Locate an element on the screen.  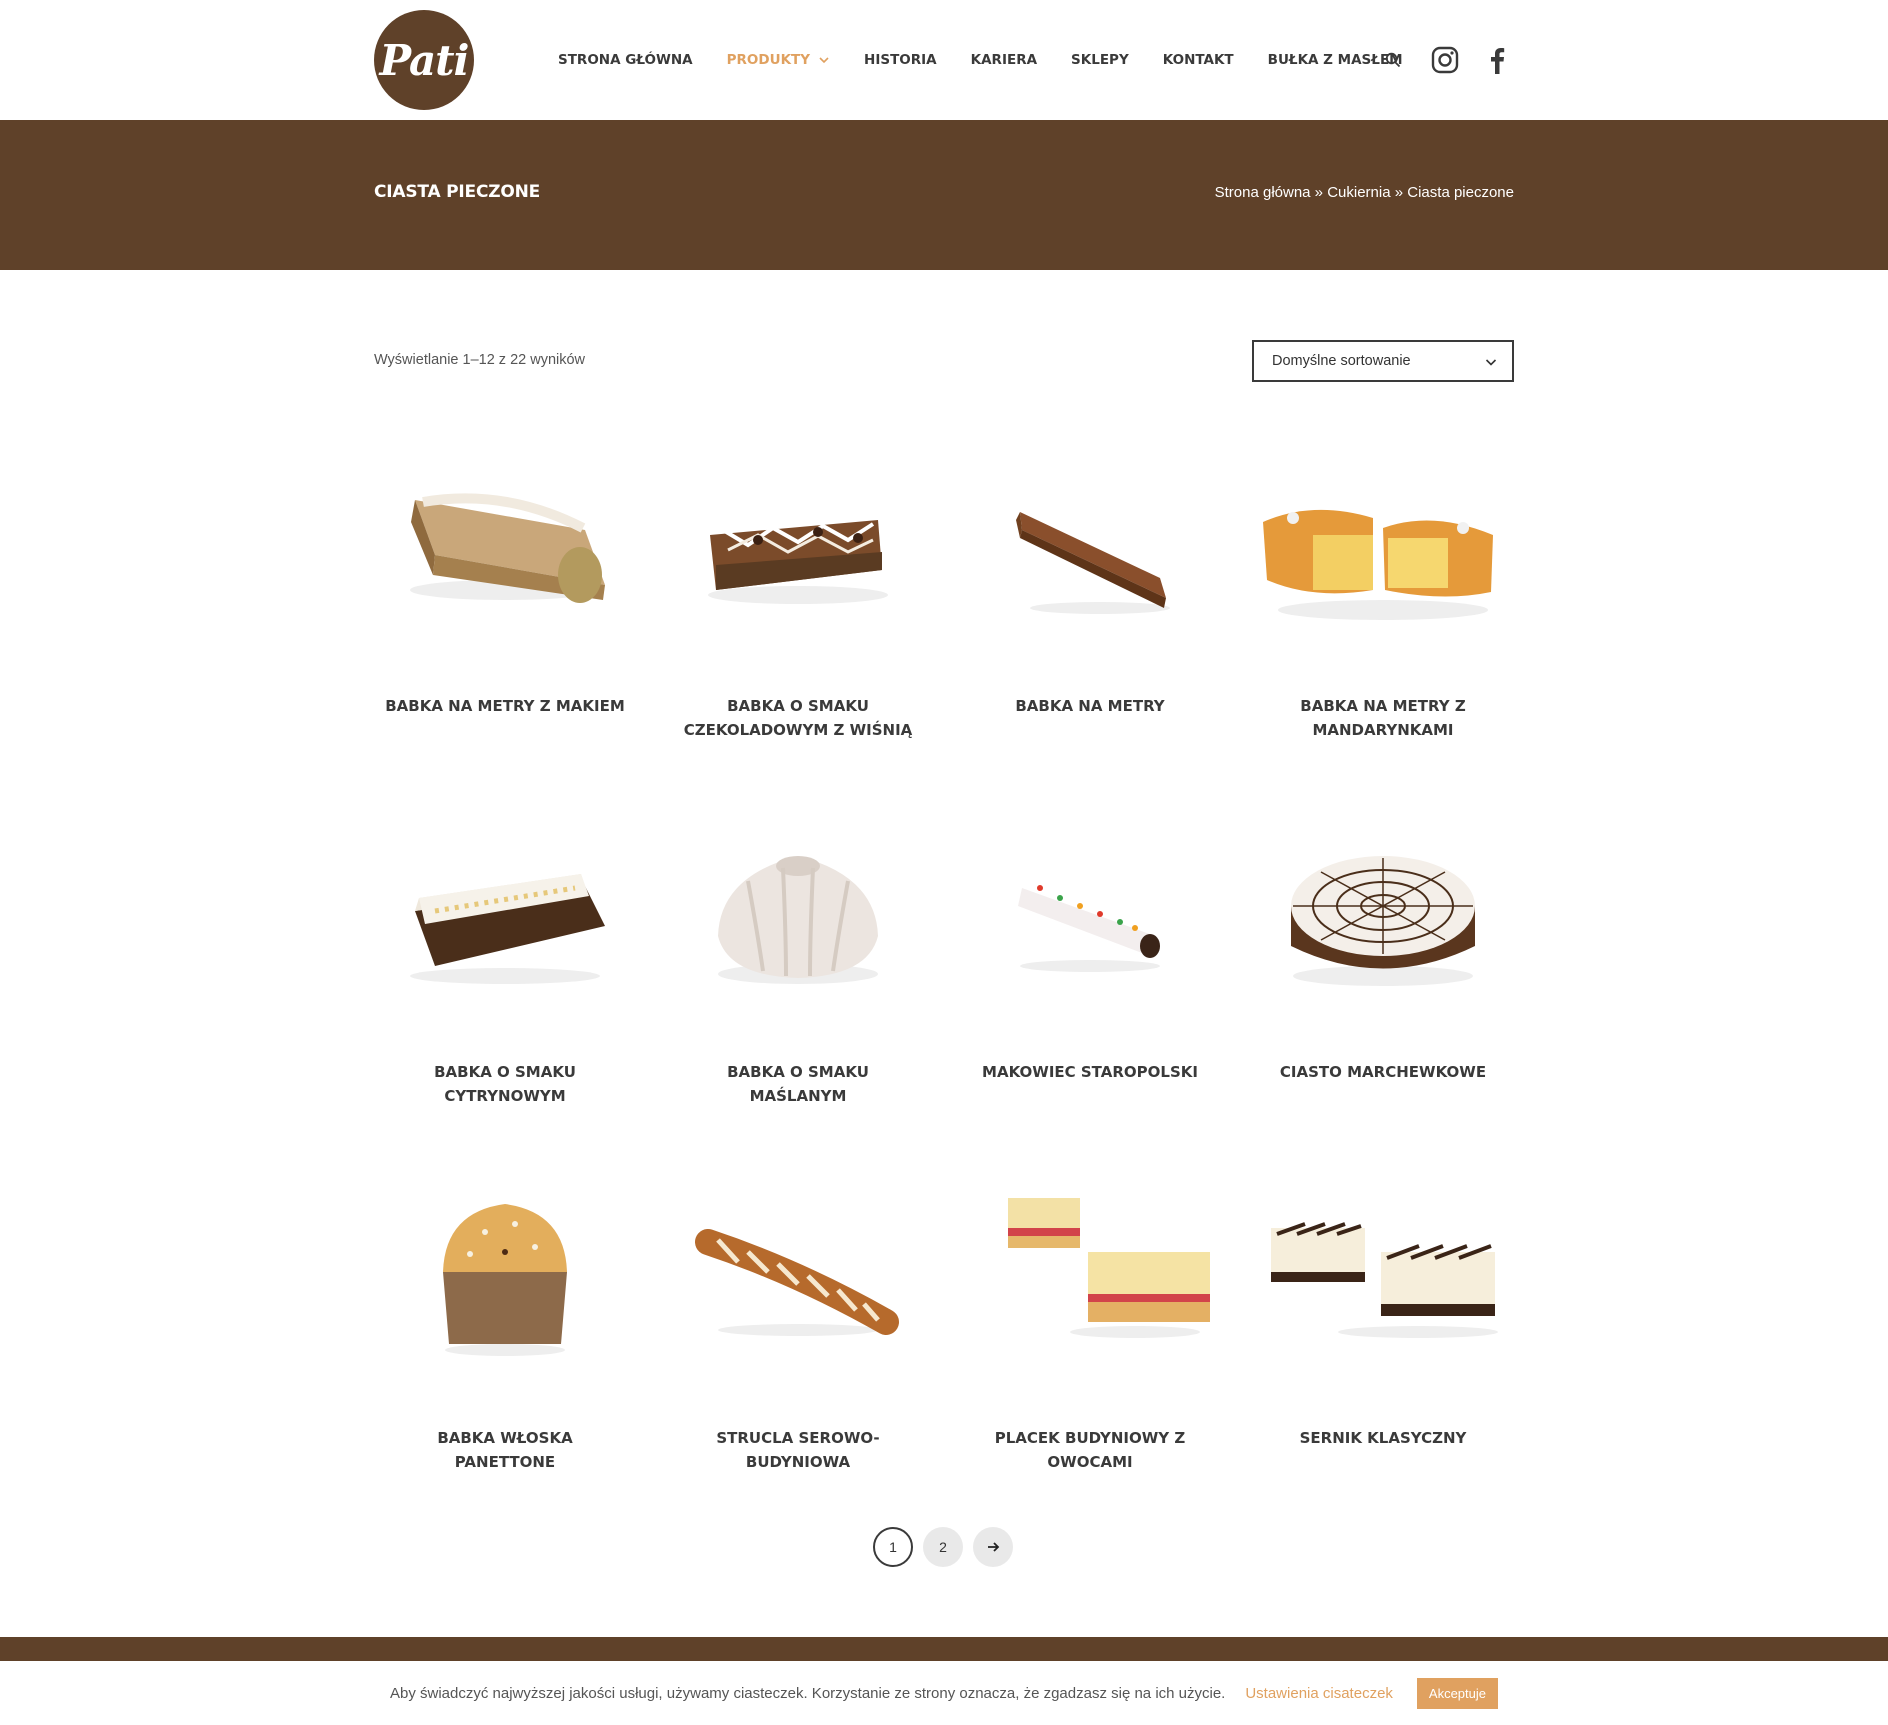
product-card: STRUCLA SEROWO-BUDYNIOWA is located at coordinates (798, 1323).